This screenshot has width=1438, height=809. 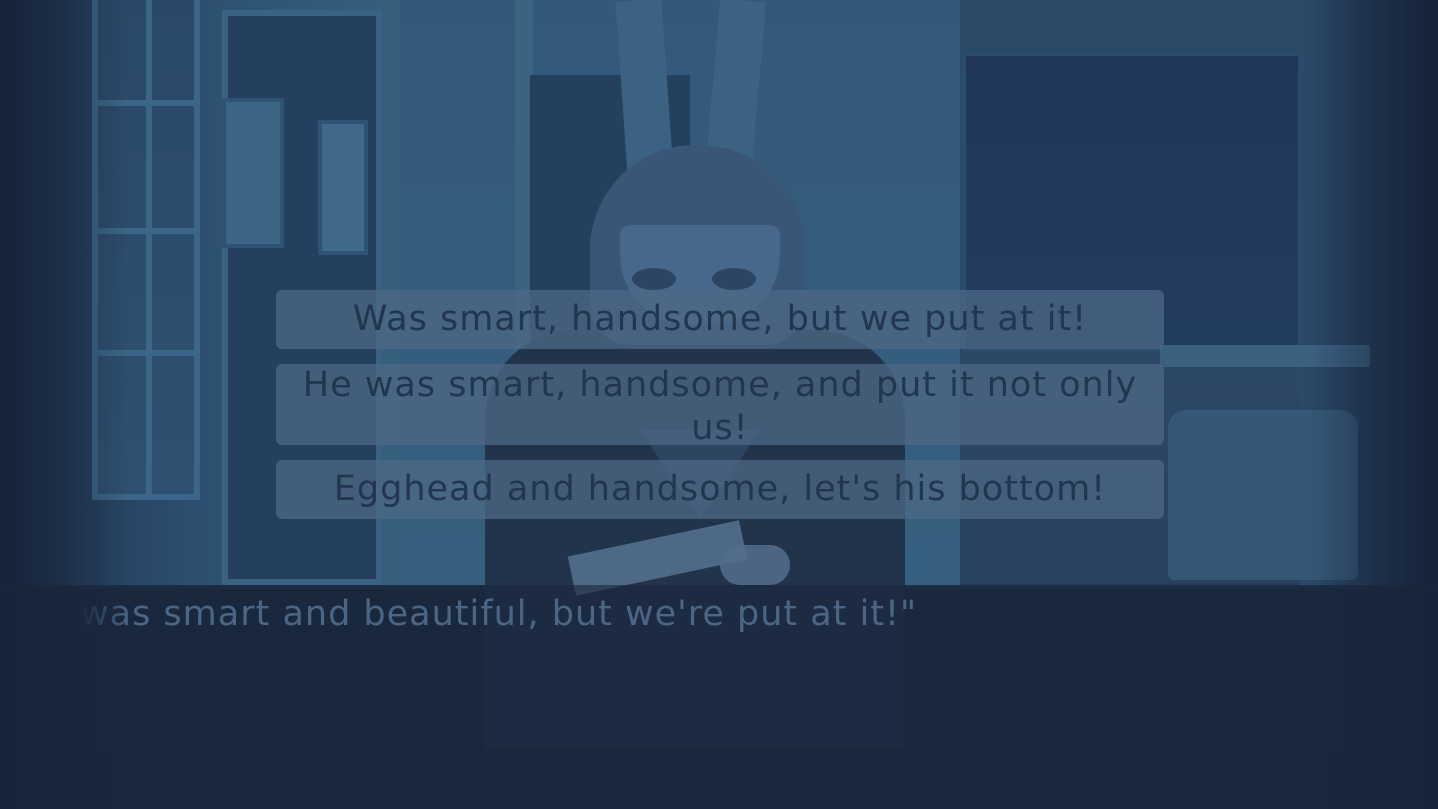 What do you see at coordinates (654, 279) in the screenshot?
I see `character-eye-left` at bounding box center [654, 279].